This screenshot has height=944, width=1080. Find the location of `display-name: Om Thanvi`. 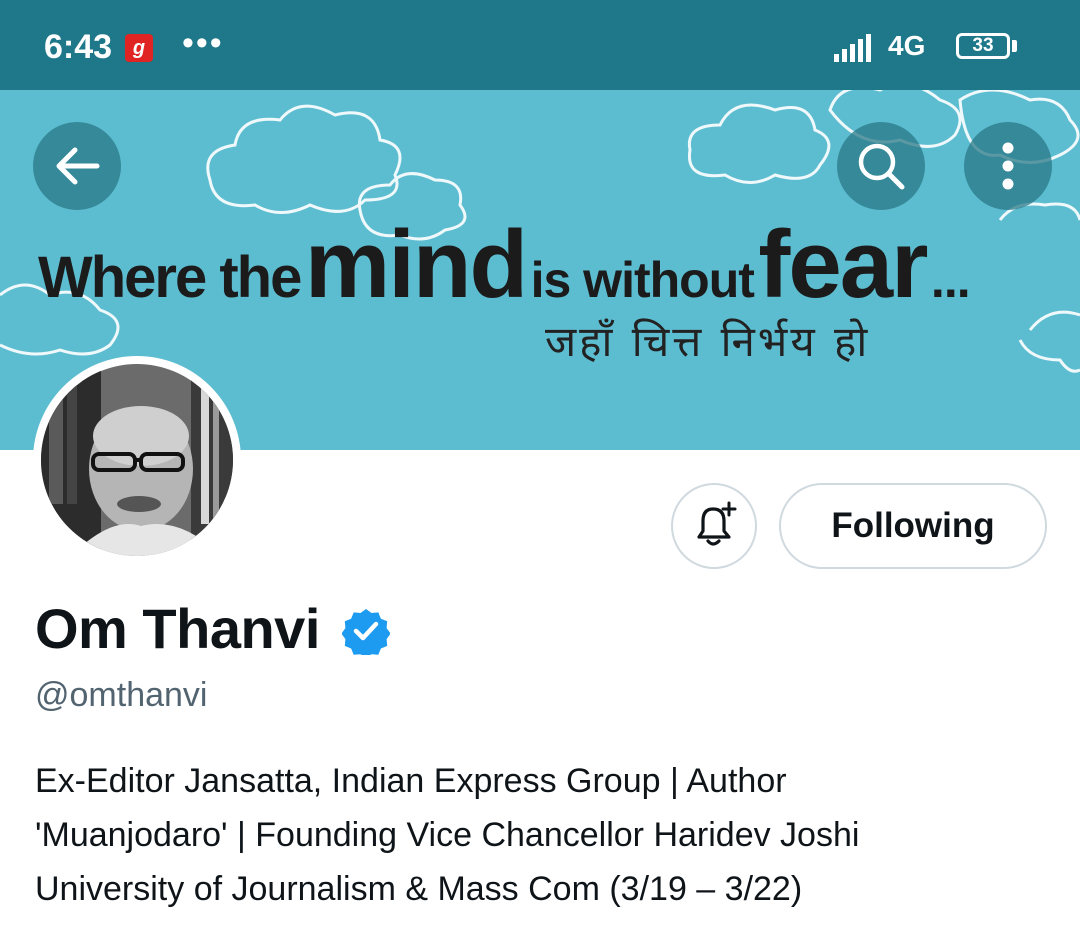

display-name: Om Thanvi is located at coordinates (177, 628).